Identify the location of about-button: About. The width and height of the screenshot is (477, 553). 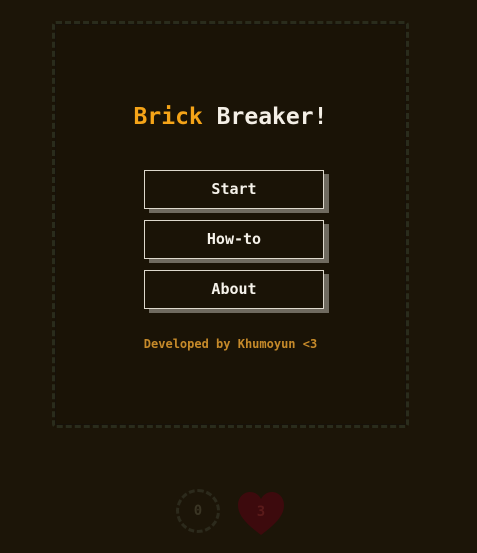
(234, 289).